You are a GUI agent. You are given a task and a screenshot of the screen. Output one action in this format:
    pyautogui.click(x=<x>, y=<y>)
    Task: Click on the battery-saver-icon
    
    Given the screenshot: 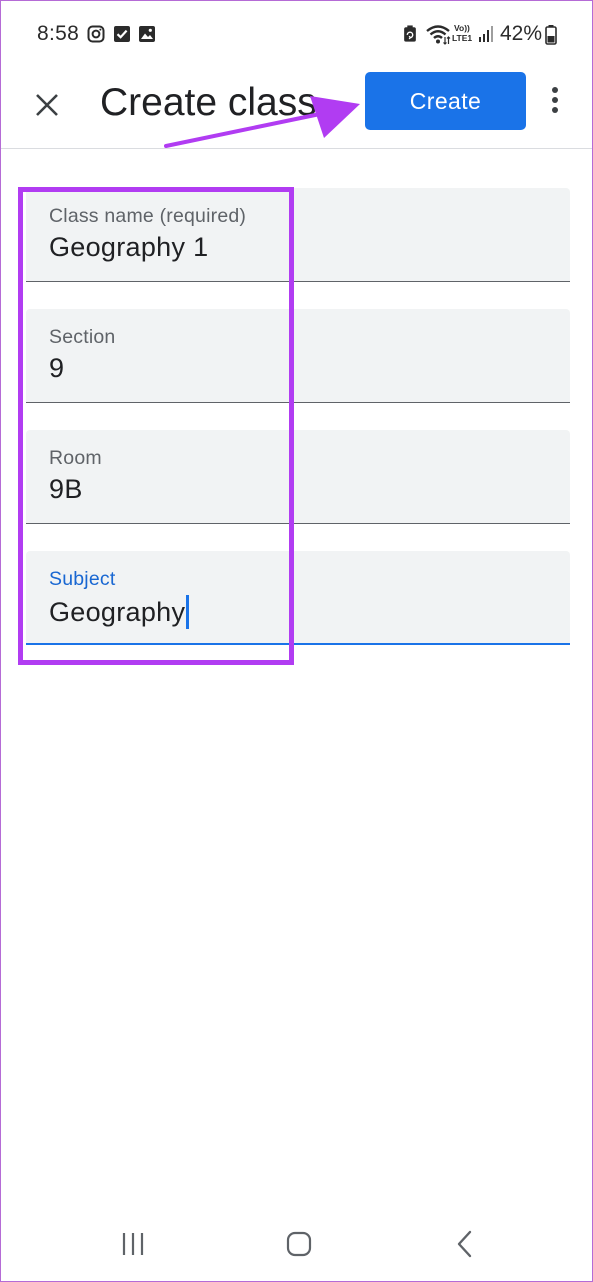 What is the action you would take?
    pyautogui.click(x=410, y=33)
    